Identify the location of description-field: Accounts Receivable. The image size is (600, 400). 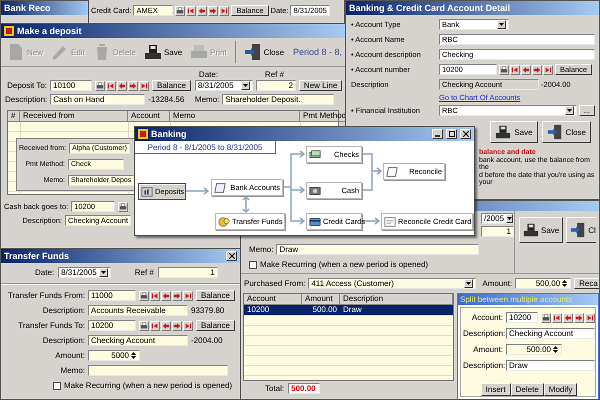
(138, 310).